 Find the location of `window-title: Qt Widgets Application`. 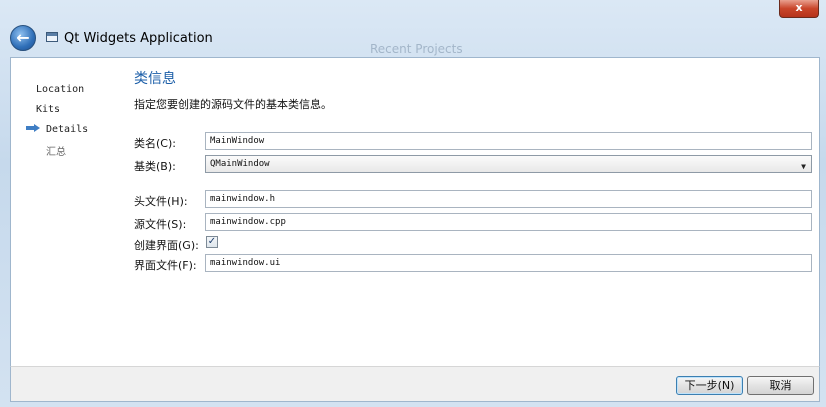

window-title: Qt Widgets Application is located at coordinates (138, 38).